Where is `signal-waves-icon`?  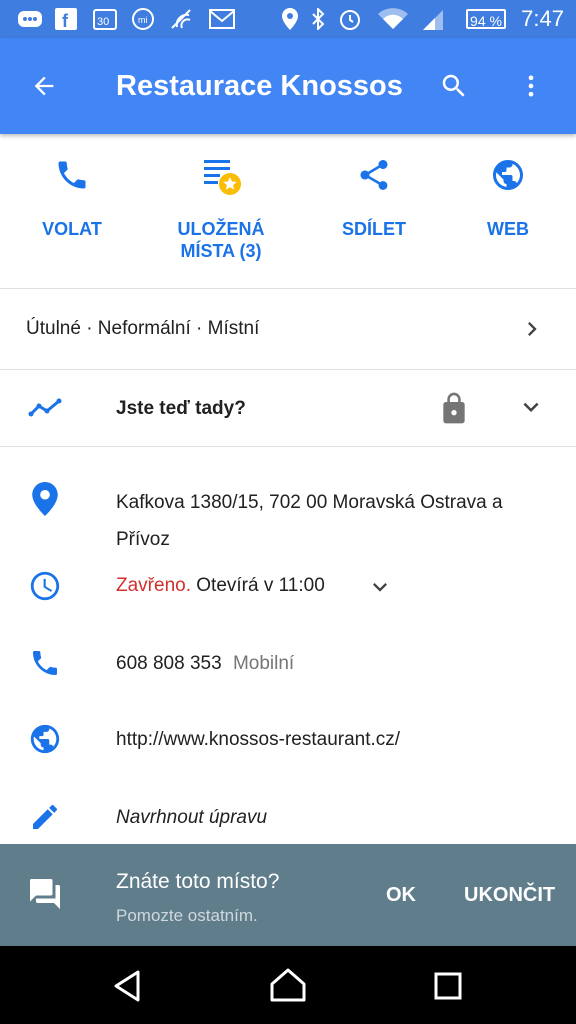 signal-waves-icon is located at coordinates (182, 19).